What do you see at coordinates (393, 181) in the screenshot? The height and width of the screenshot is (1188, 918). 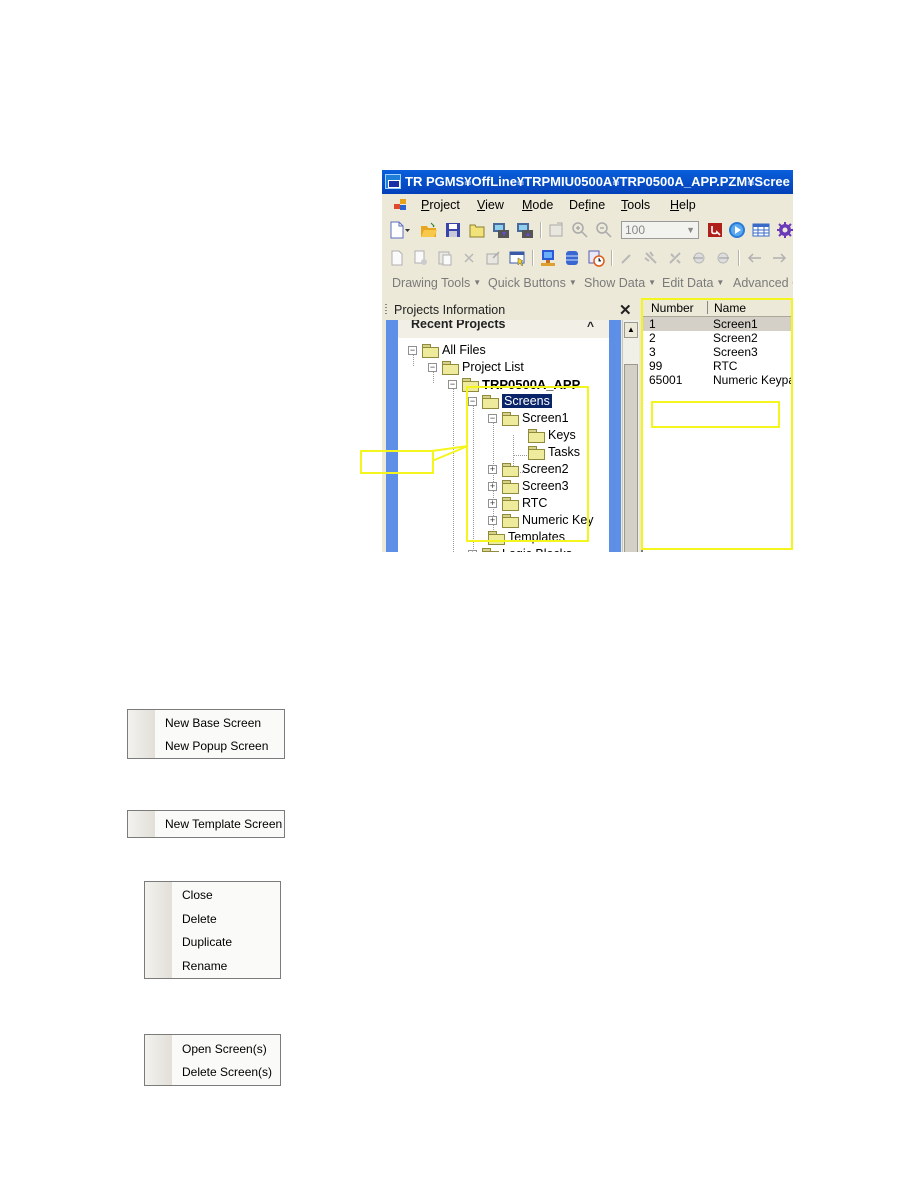 I see `app-icon` at bounding box center [393, 181].